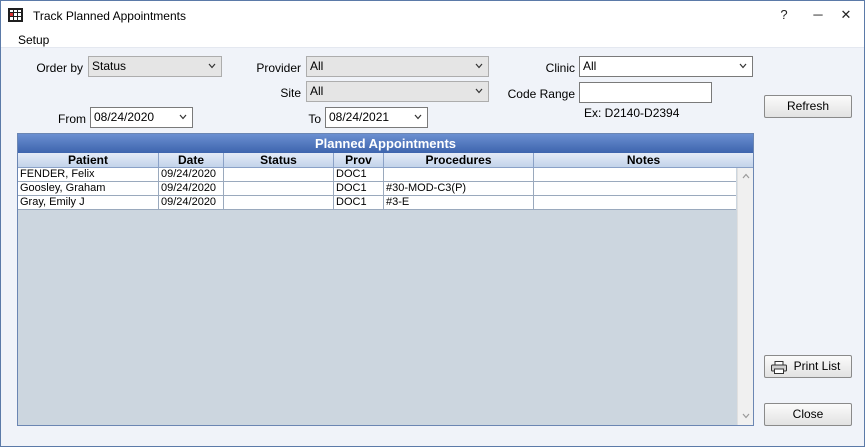 This screenshot has height=447, width=865. What do you see at coordinates (278, 68) in the screenshot?
I see `provider-label: Provider` at bounding box center [278, 68].